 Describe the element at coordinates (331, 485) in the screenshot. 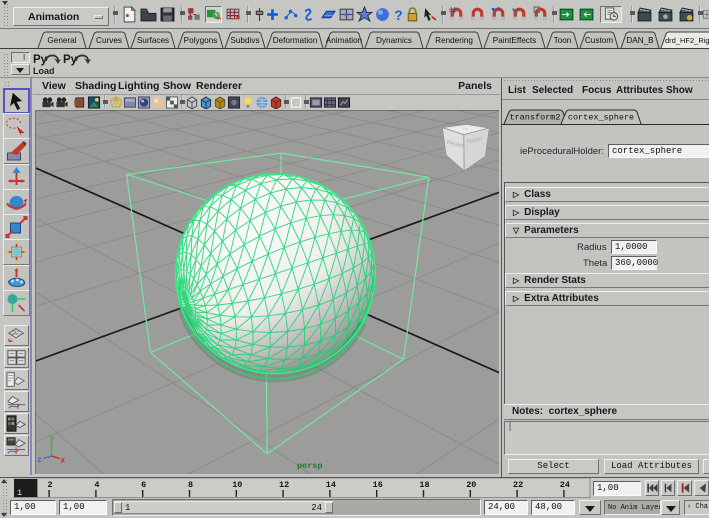

I see `svg-text: 14` at that location.